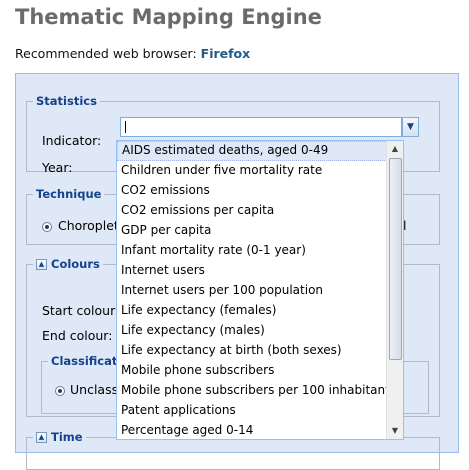 Image resolution: width=469 pixels, height=470 pixels. What do you see at coordinates (260, 411) in the screenshot?
I see `dropdown-option: Patent applications` at bounding box center [260, 411].